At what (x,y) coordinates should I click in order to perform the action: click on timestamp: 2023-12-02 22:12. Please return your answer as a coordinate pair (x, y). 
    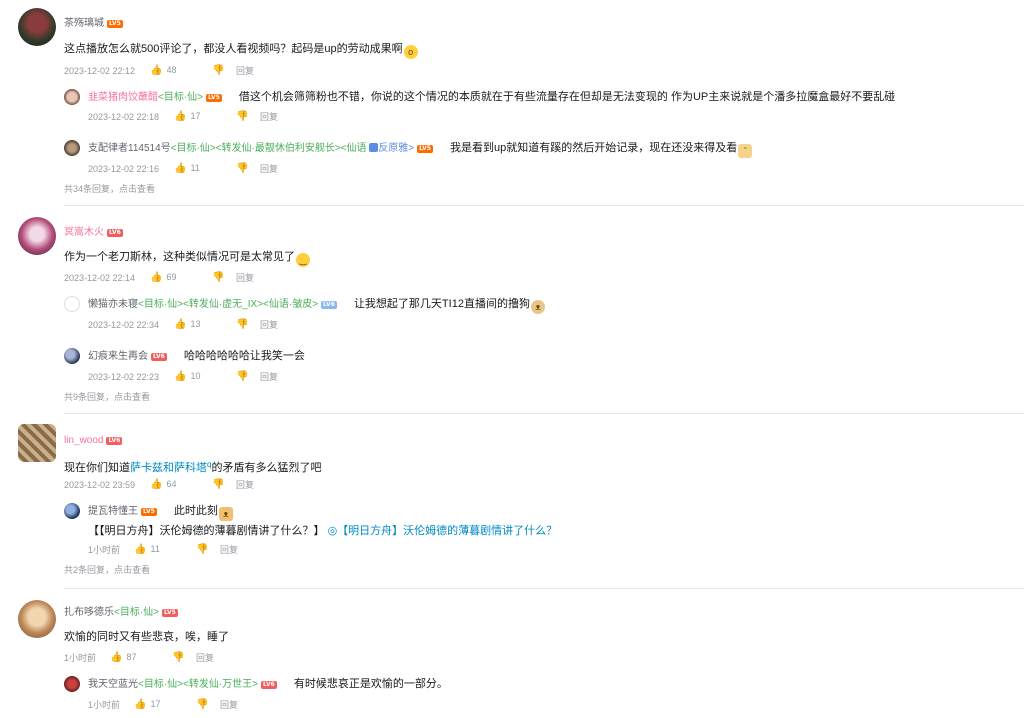
    Looking at the image, I should click on (100, 70).